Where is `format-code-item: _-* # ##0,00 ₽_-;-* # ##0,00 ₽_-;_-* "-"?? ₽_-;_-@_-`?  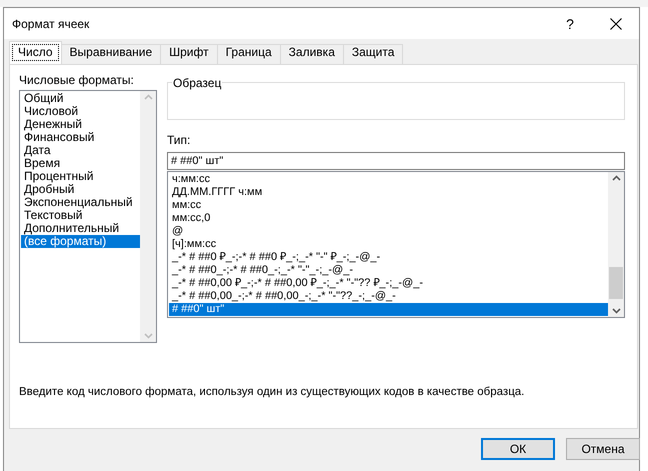
format-code-item: _-* # ##0,00 ₽_-;-* # ##0,00 ₽_-;_-* "-"?? ₽_-;_-@_- is located at coordinates (388, 283).